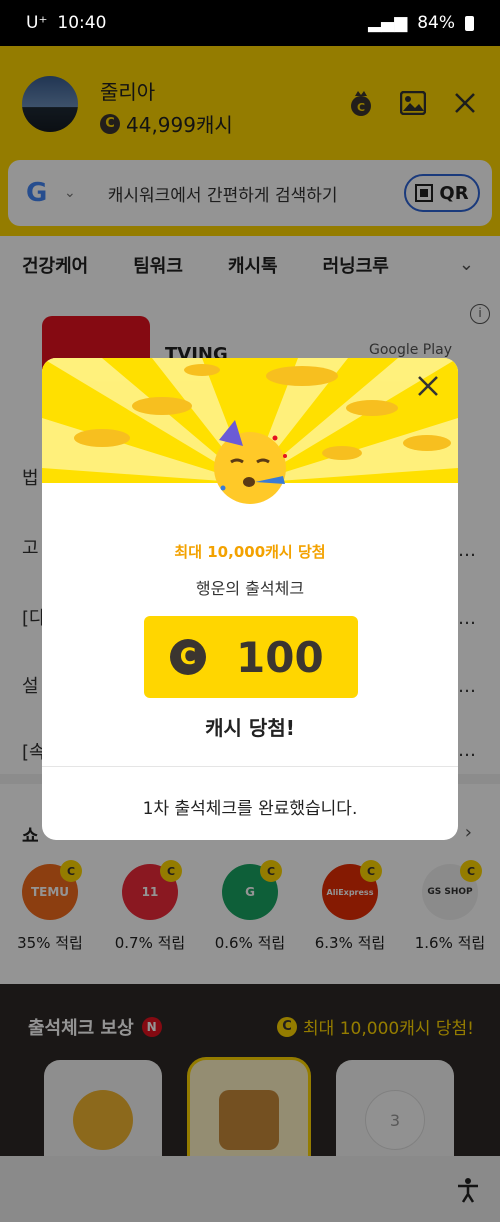  I want to click on modal-subtitle: 행운의 출석체크, so click(250, 588).